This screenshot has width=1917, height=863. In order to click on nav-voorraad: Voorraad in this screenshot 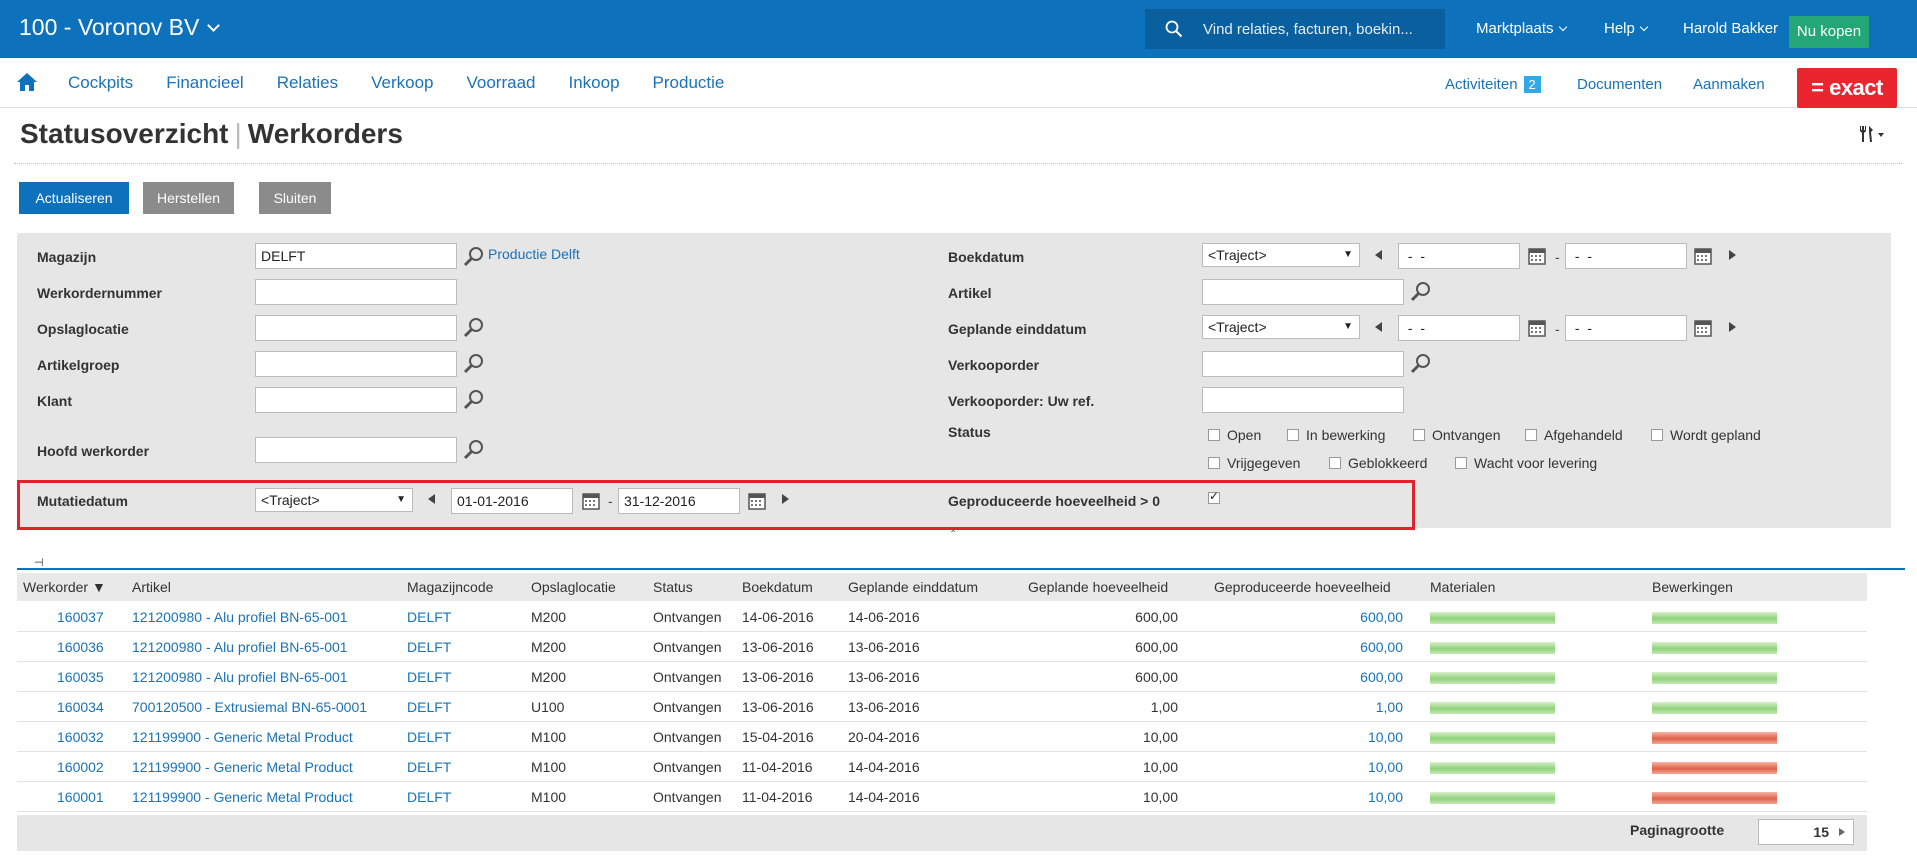, I will do `click(501, 83)`.